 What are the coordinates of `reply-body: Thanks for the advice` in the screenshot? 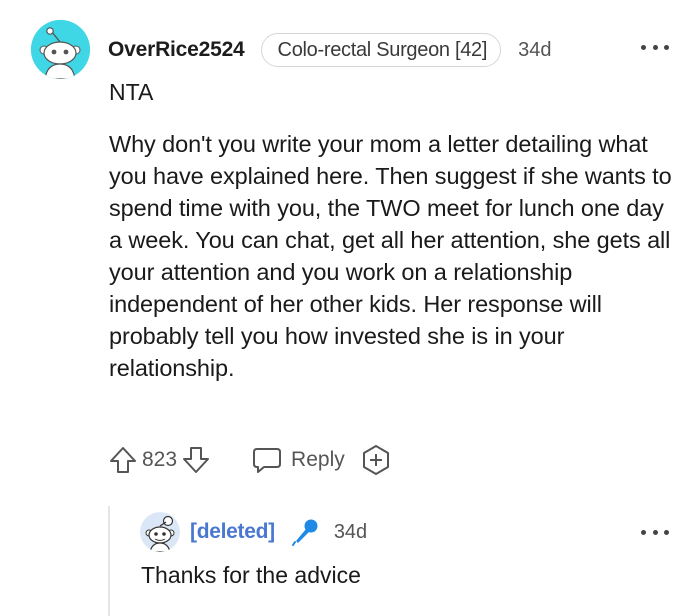 It's located at (251, 575).